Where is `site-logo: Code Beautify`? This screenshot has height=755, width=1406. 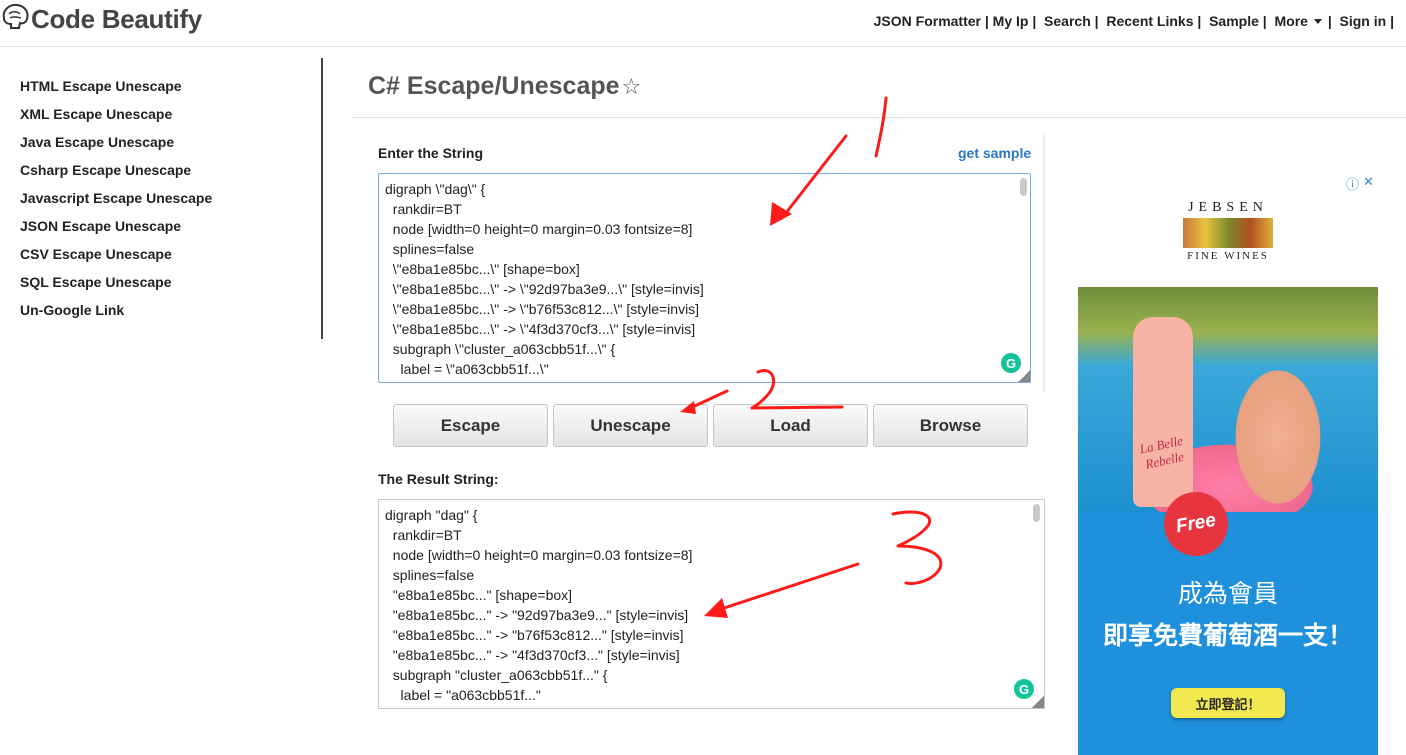
site-logo: Code Beautify is located at coordinates (101, 19).